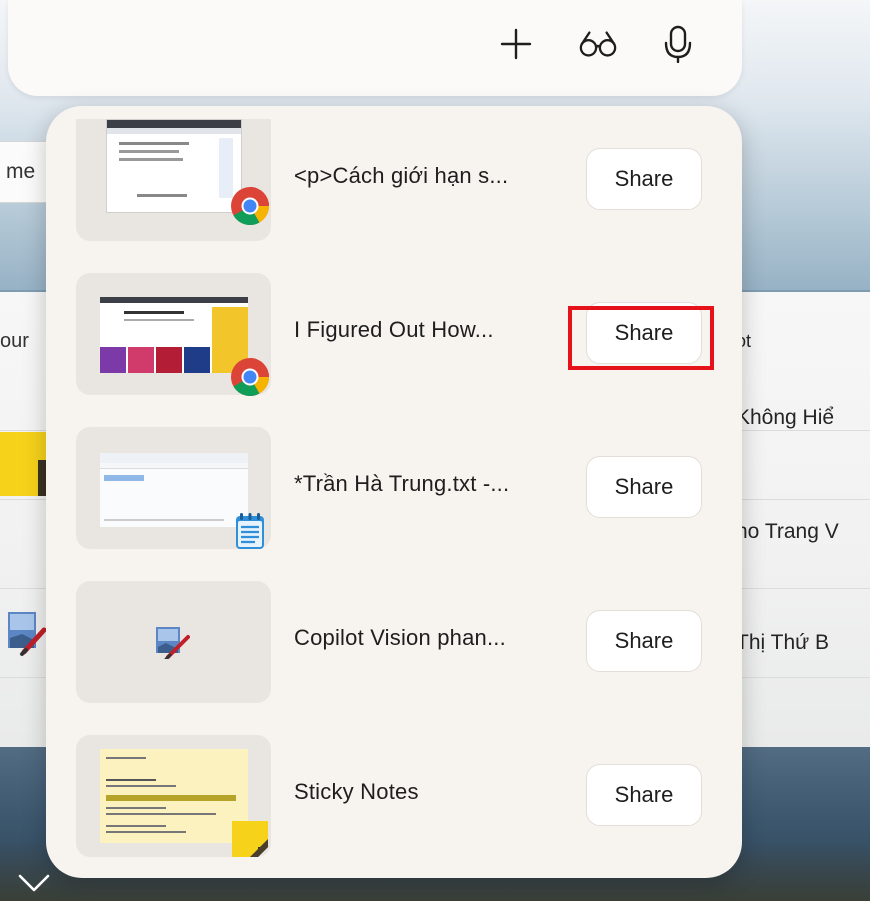 Image resolution: width=870 pixels, height=901 pixels. What do you see at coordinates (21, 171) in the screenshot?
I see `search-fragment-text: me` at bounding box center [21, 171].